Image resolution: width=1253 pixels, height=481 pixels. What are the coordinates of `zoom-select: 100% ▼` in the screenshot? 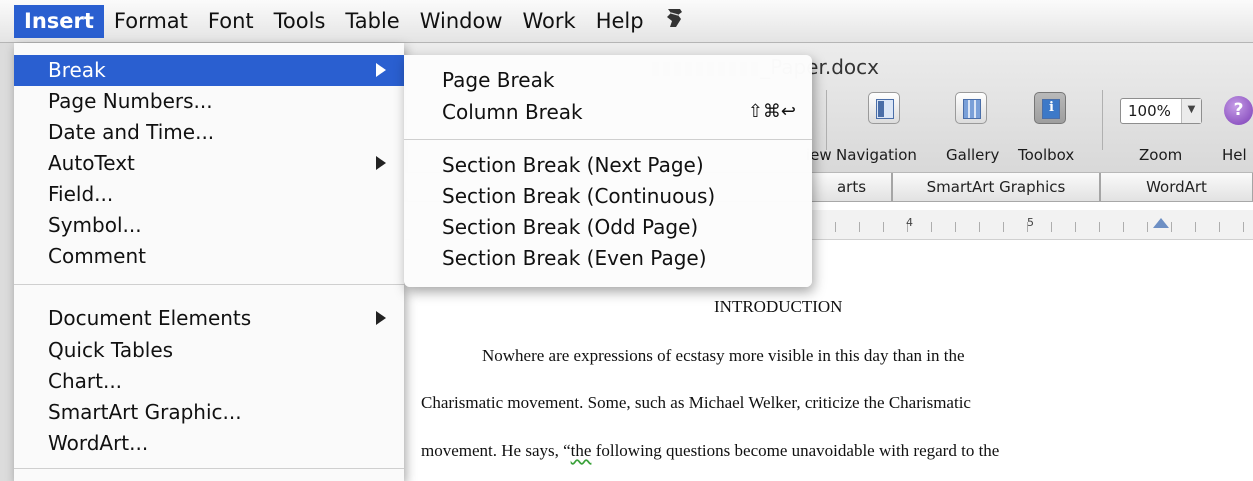 It's located at (1161, 111).